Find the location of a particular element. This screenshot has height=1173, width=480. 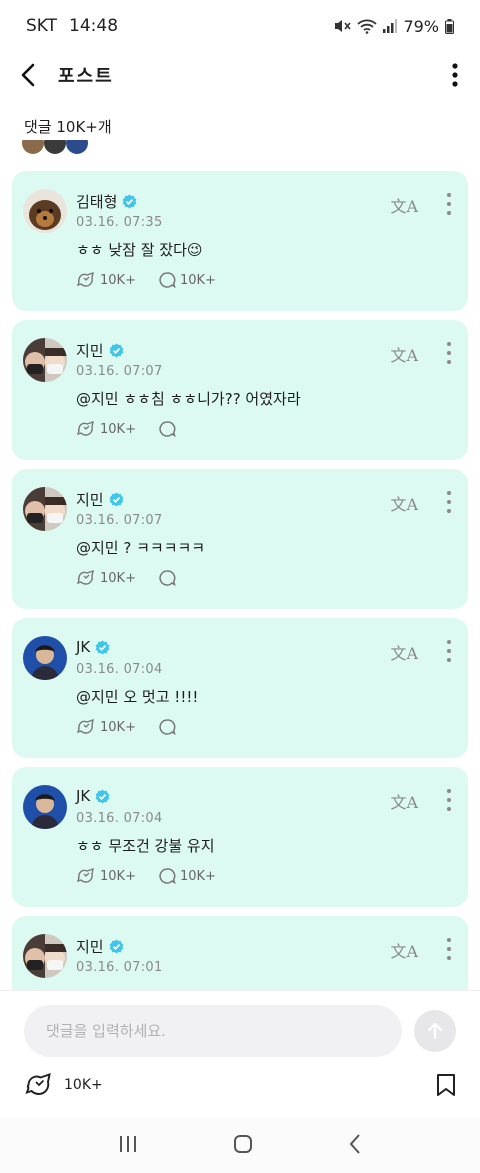

chevron-left-icon is located at coordinates (28, 75).